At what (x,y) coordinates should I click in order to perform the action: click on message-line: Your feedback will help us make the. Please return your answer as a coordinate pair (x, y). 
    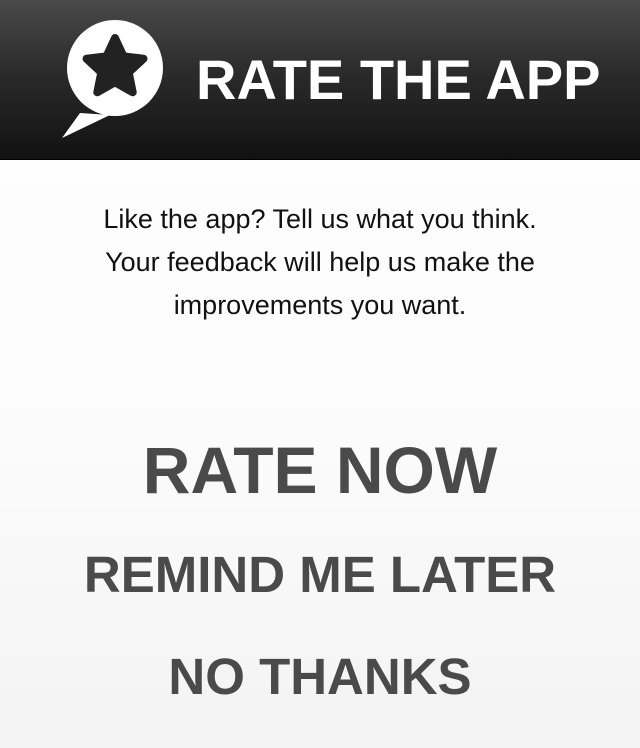
    Looking at the image, I should click on (320, 262).